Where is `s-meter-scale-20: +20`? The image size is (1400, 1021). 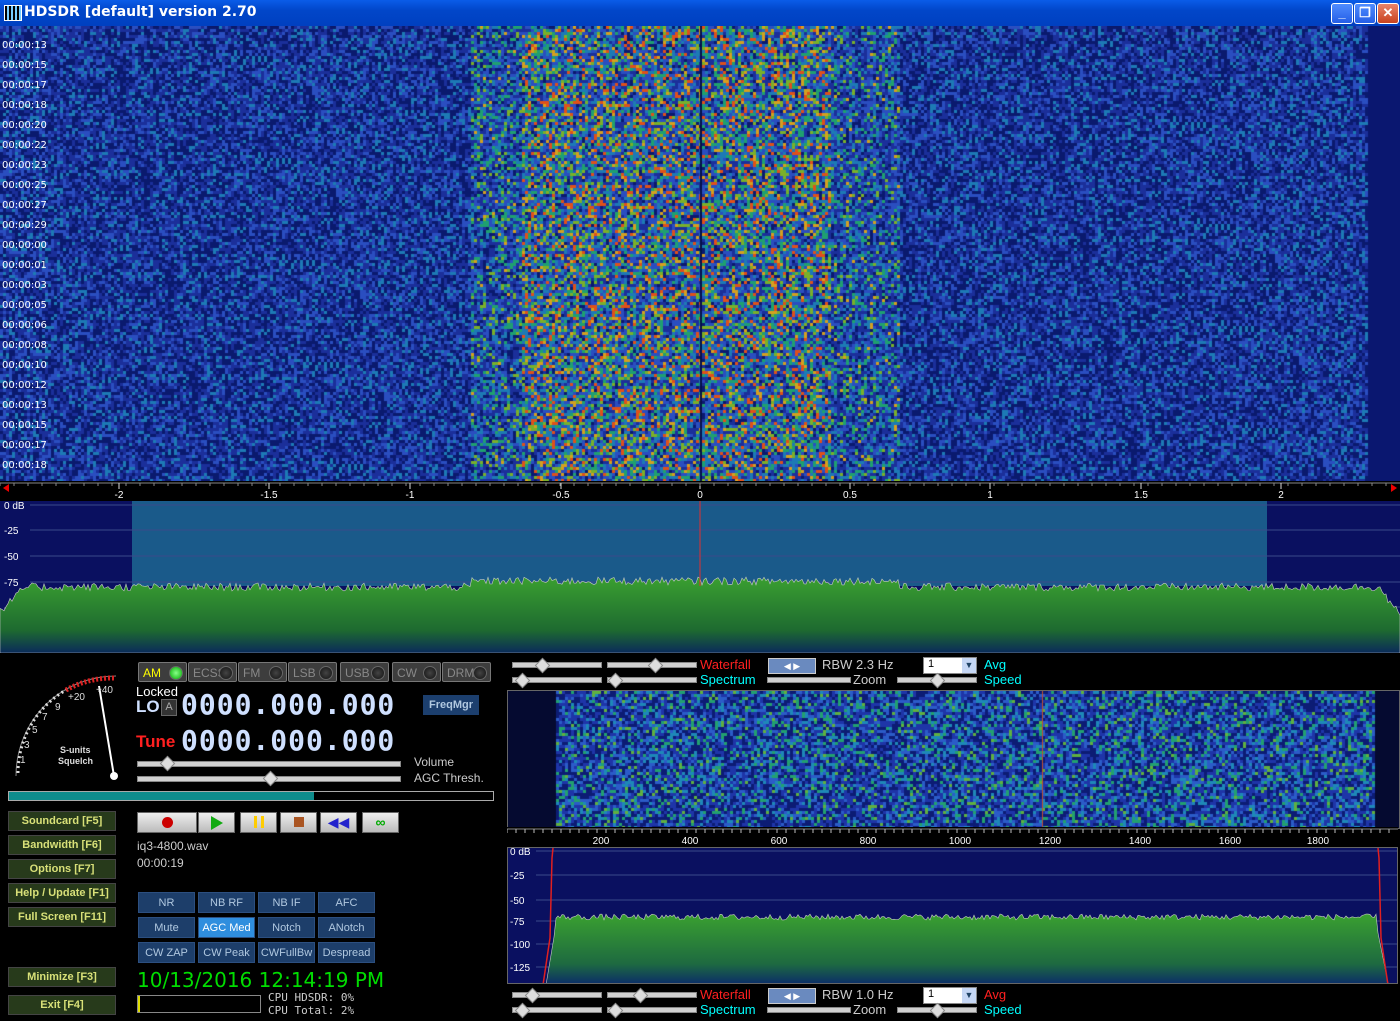 s-meter-scale-20: +20 is located at coordinates (76, 697).